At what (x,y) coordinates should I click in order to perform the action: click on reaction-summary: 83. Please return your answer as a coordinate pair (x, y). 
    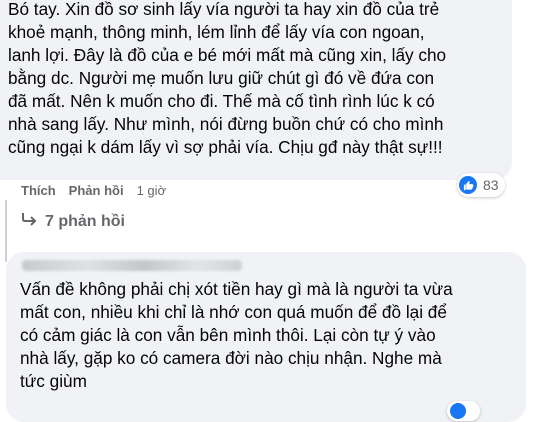
    Looking at the image, I should click on (481, 185).